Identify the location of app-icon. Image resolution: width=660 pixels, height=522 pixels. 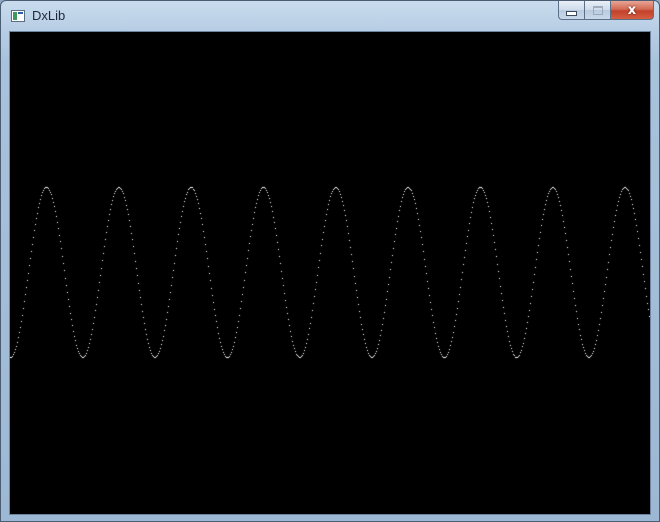
(18, 16).